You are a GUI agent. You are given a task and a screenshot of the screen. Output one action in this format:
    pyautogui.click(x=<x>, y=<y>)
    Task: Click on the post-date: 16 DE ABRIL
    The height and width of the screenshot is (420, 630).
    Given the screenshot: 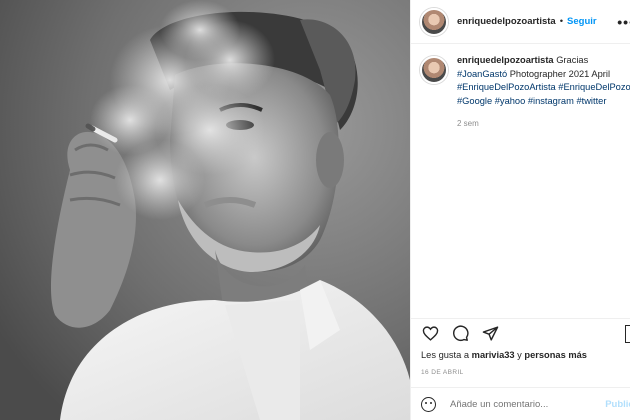 What is the action you would take?
    pyautogui.click(x=442, y=372)
    